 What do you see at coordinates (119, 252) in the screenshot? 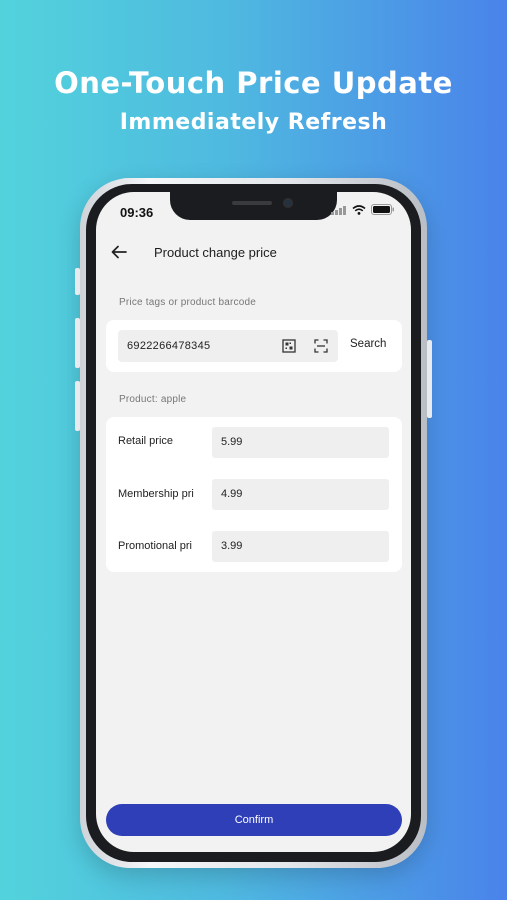
I see `back-arrow-icon` at bounding box center [119, 252].